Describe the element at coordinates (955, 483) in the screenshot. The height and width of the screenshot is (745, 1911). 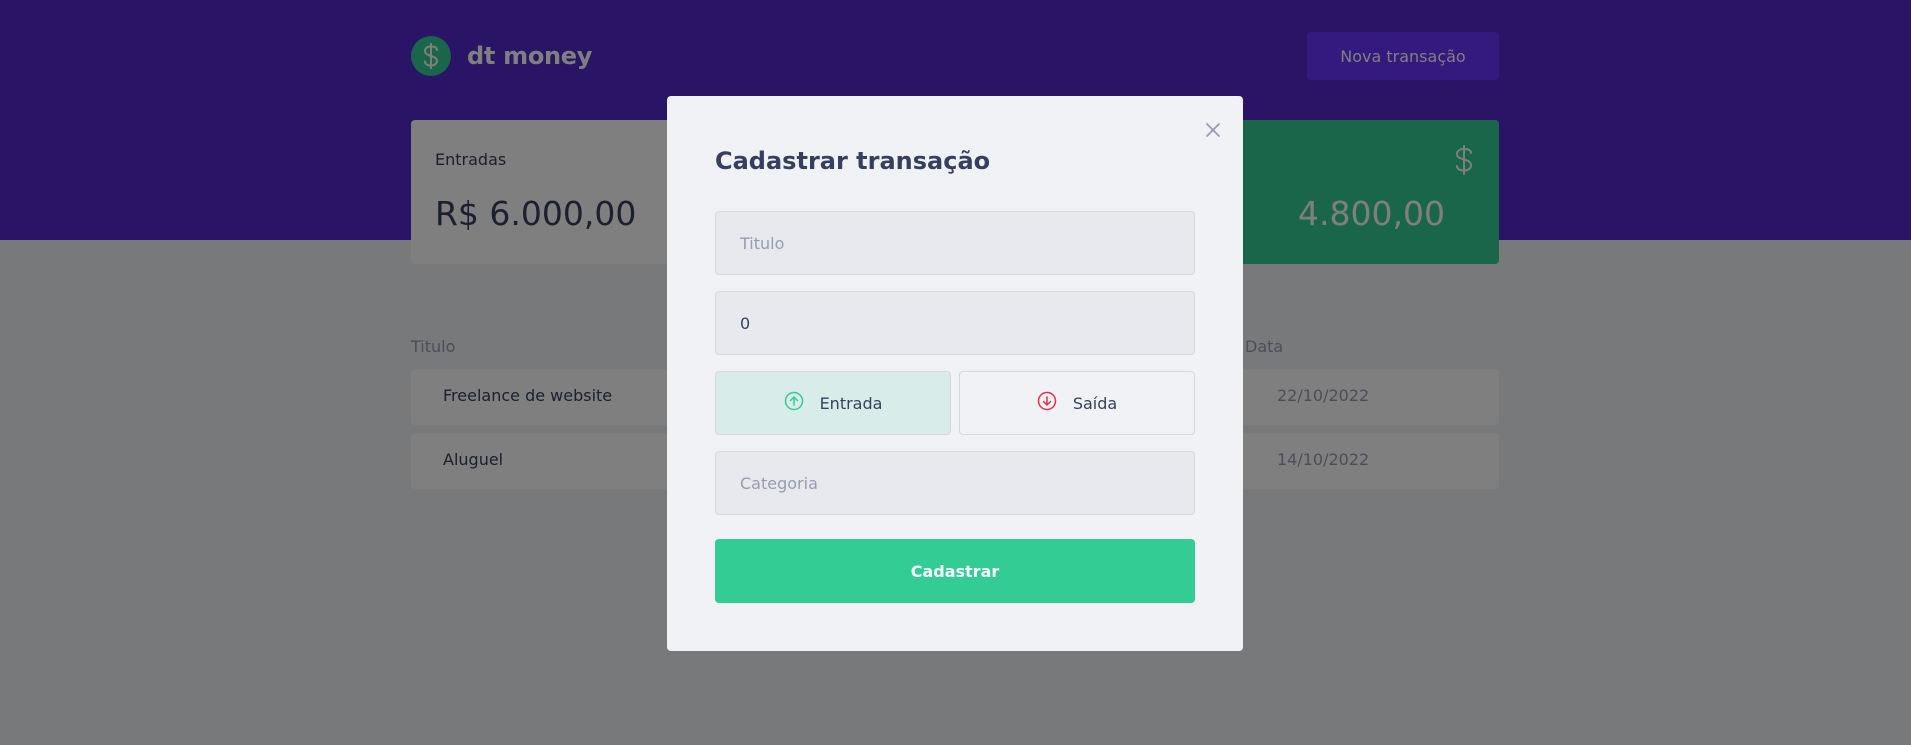
I see `category-input` at that location.